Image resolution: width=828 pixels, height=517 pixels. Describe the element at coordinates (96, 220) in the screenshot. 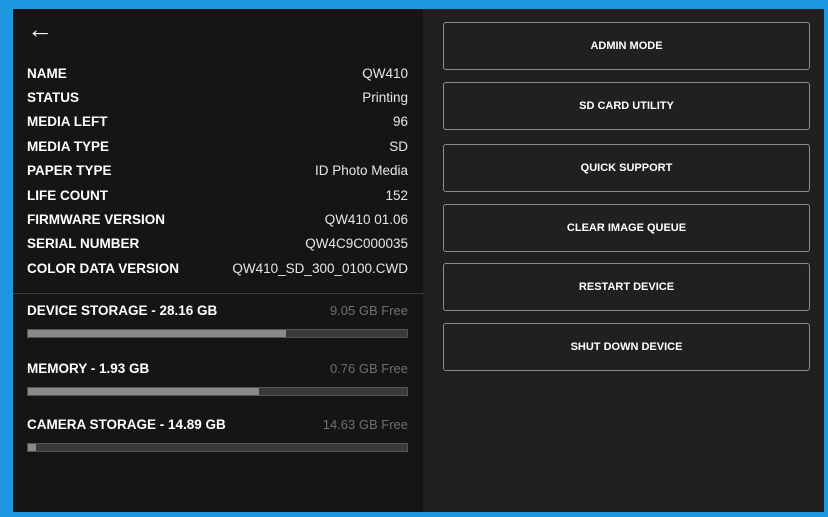

I see `info-label: FIRMWARE VERSION` at that location.